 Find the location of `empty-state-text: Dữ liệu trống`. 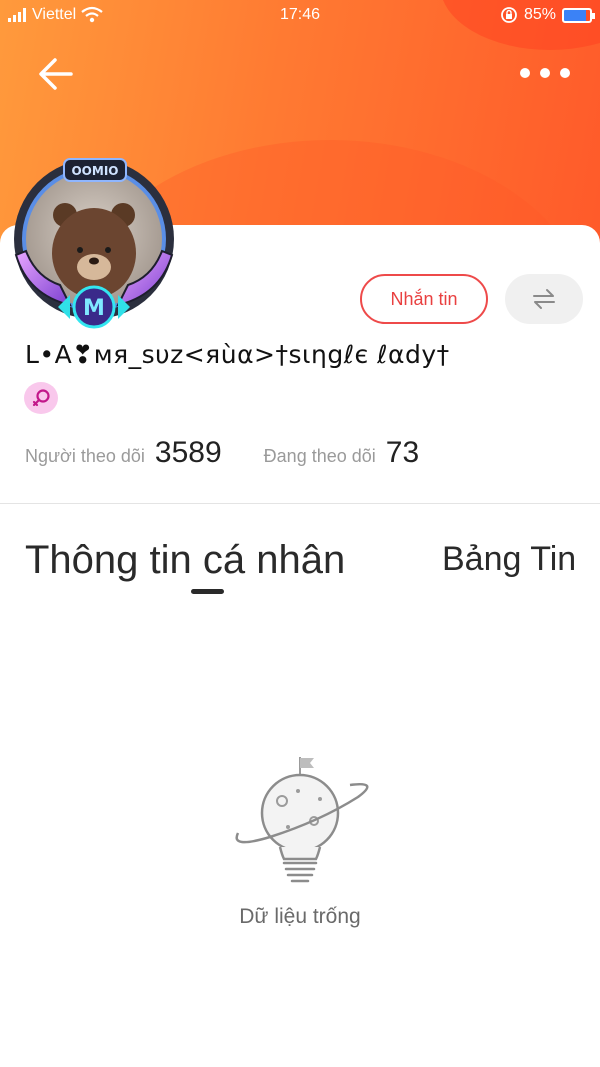

empty-state-text: Dữ liệu trống is located at coordinates (300, 916).